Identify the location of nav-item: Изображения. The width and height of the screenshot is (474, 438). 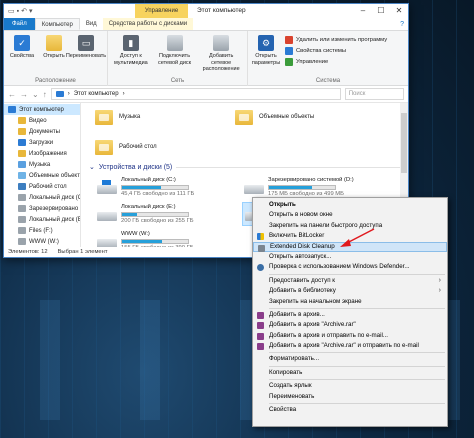
(42, 153).